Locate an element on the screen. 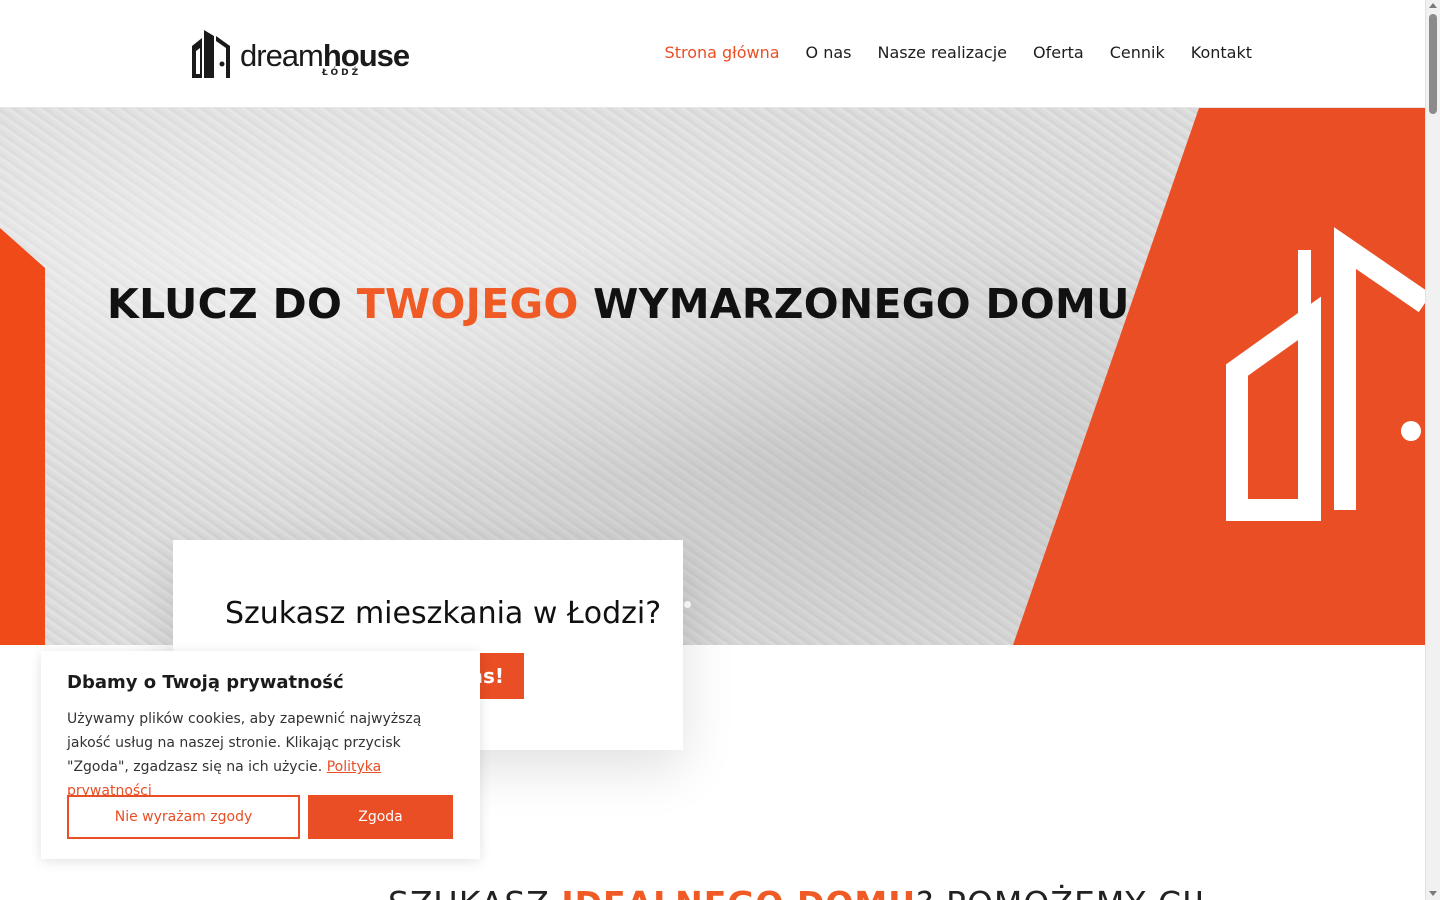 The image size is (1440, 900). logo-word-light: dream is located at coordinates (282, 55).